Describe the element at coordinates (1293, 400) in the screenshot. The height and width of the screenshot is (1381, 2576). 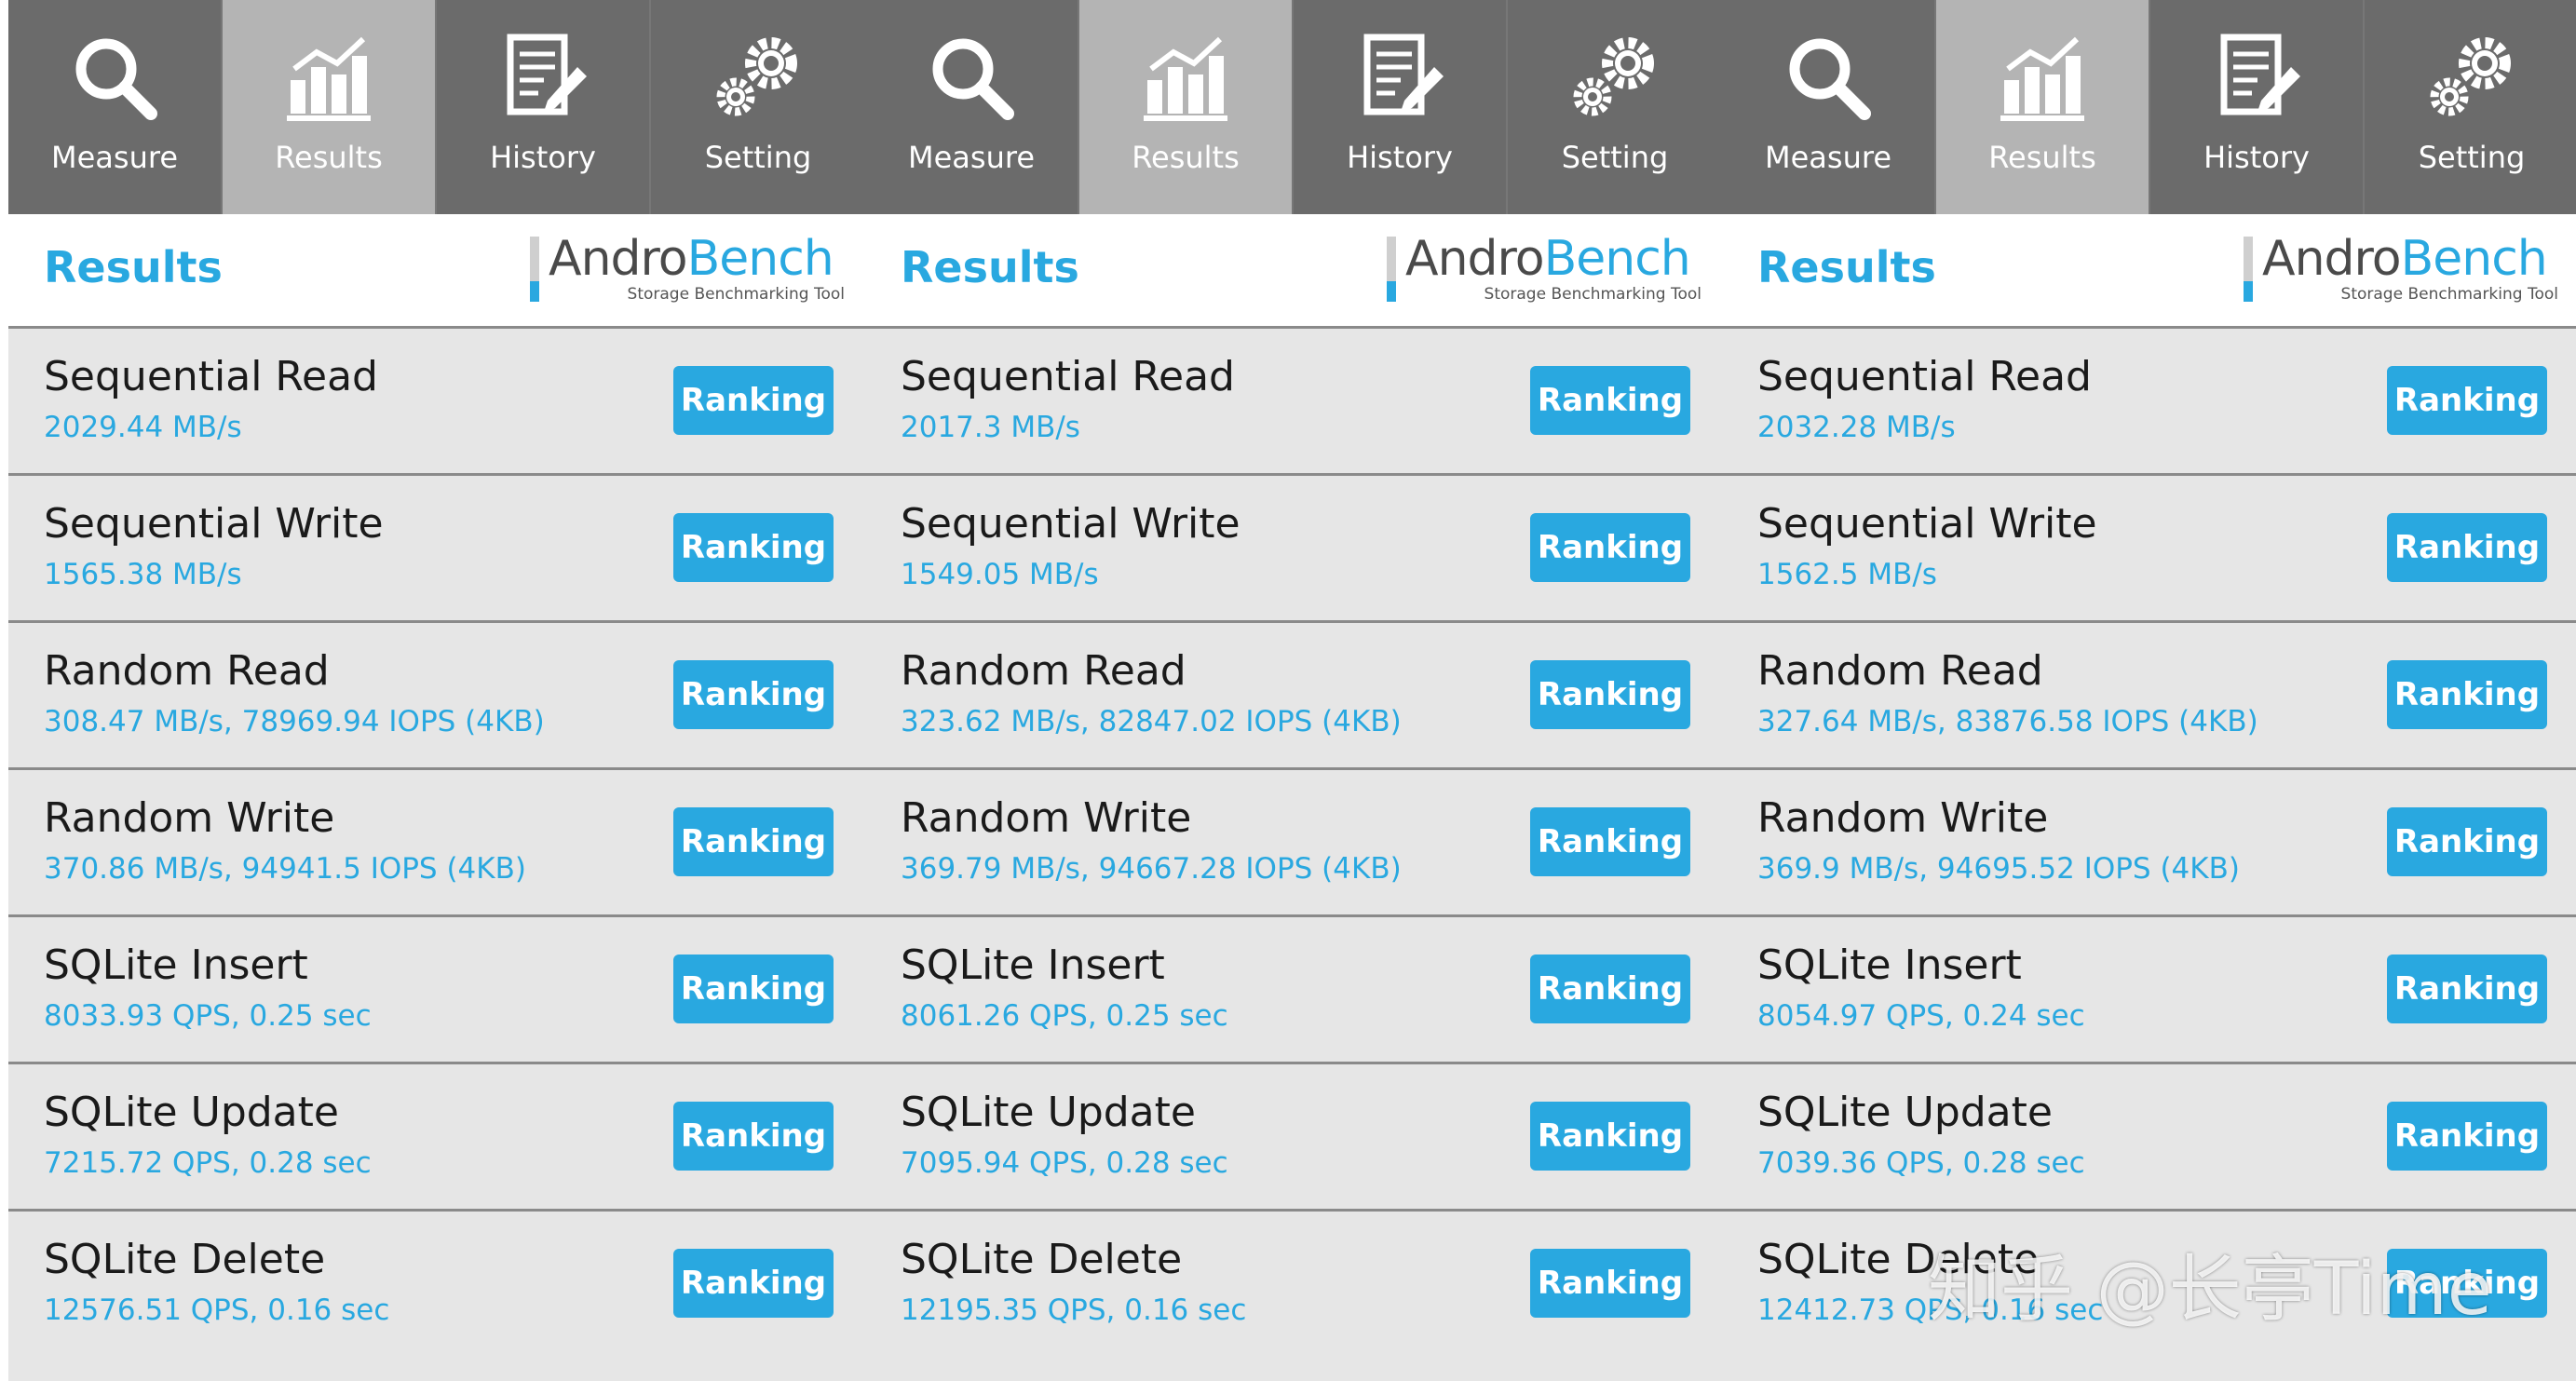
I see `result-row: Sequential Read 2017.3 MB/s Ranking` at that location.